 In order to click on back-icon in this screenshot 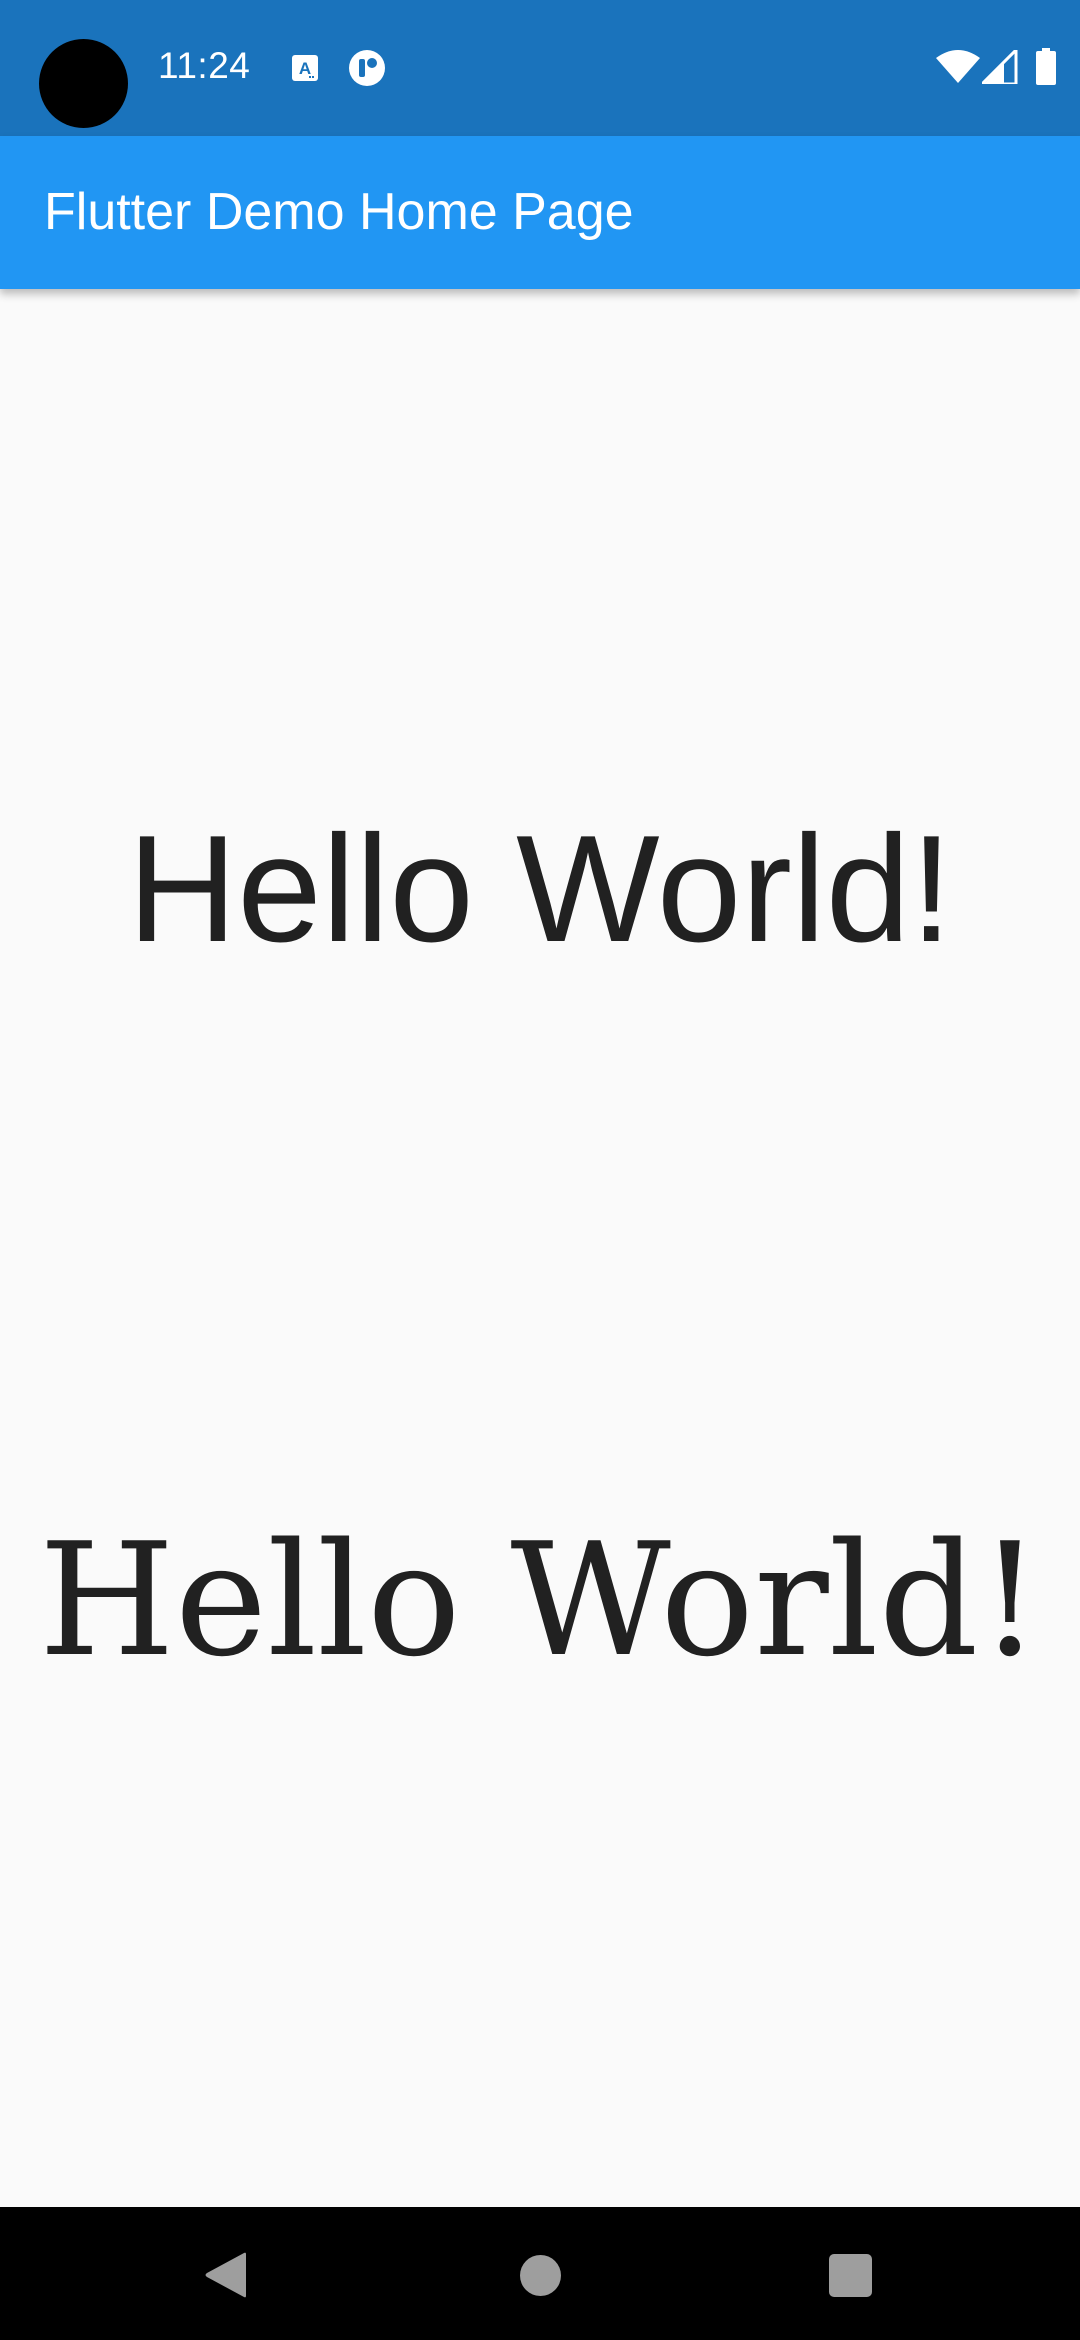, I will do `click(226, 2275)`.